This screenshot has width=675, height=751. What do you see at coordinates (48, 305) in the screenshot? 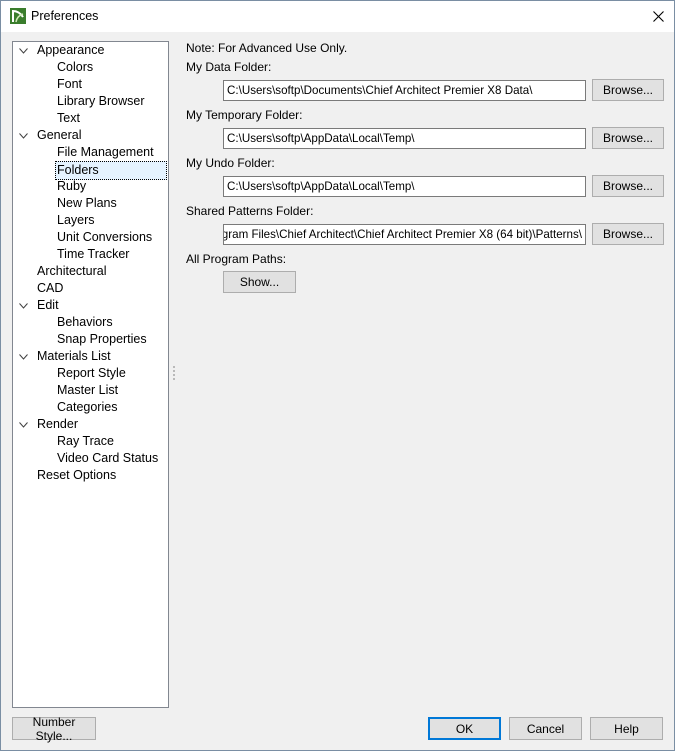
I see `tree-item-label: Edit` at bounding box center [48, 305].